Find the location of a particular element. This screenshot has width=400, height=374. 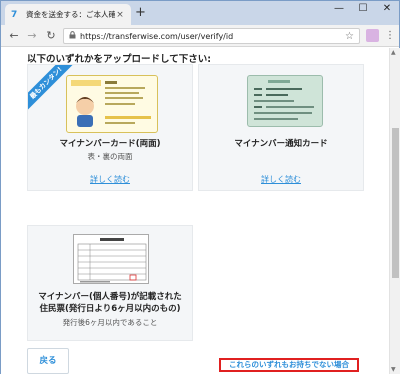

lock-icon is located at coordinates (72, 36).